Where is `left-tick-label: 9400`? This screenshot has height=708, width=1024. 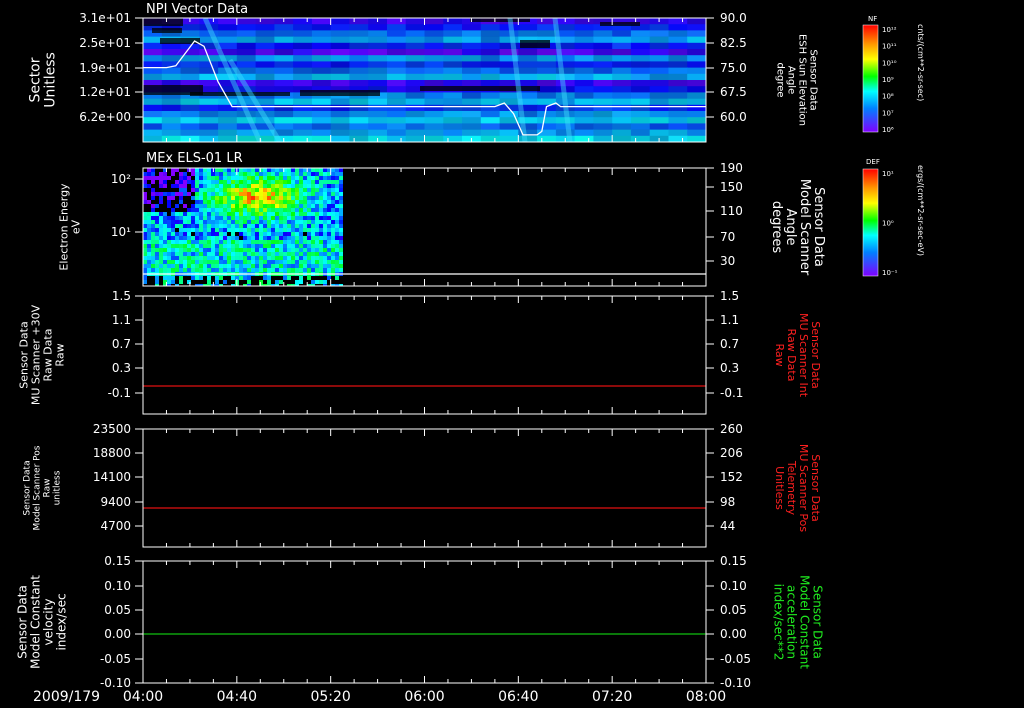
left-tick-label: 9400 is located at coordinates (115, 502).